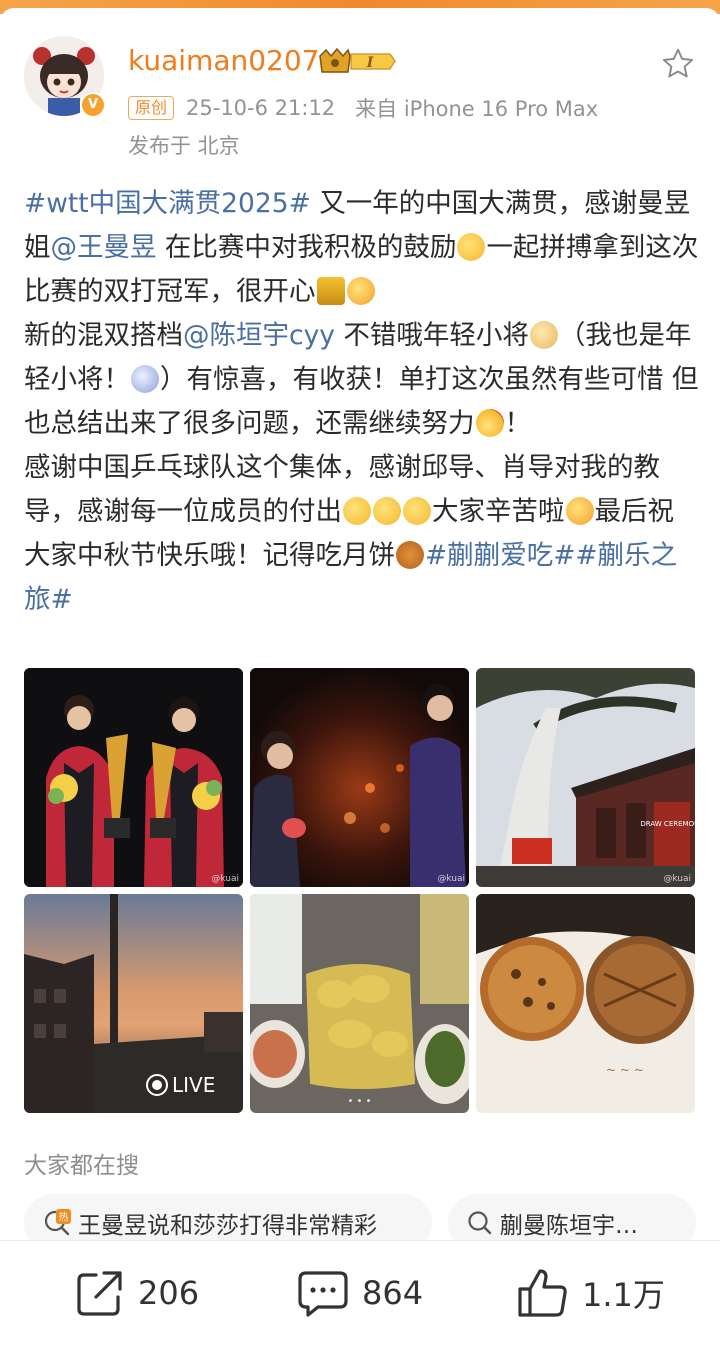  What do you see at coordinates (359, 1101) in the screenshot?
I see `carousel-dots: • • •` at bounding box center [359, 1101].